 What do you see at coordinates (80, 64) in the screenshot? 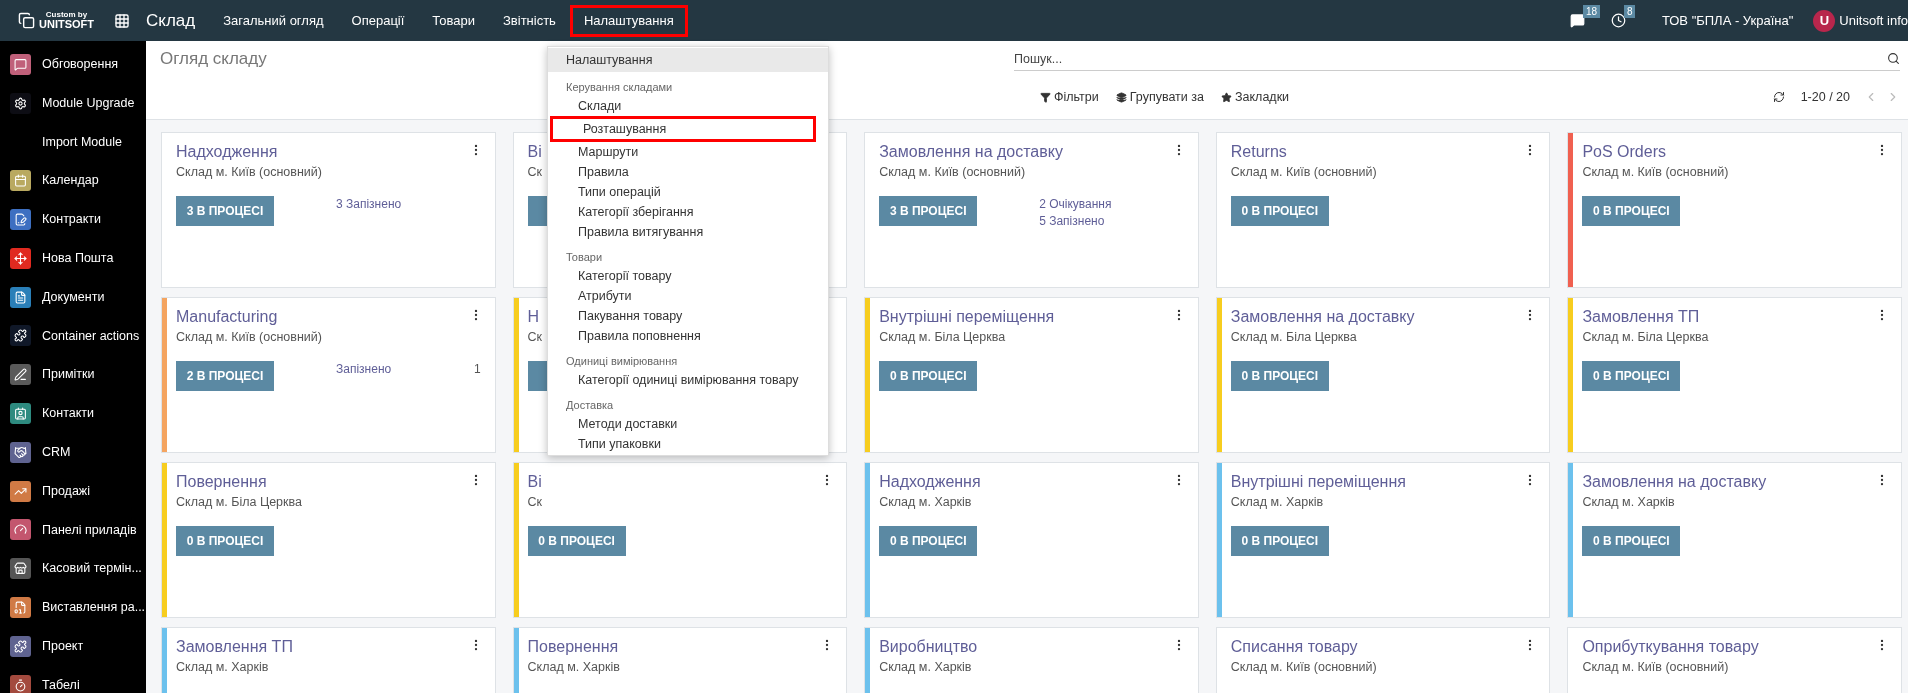
I see `sidebar-item: Обговорення` at bounding box center [80, 64].